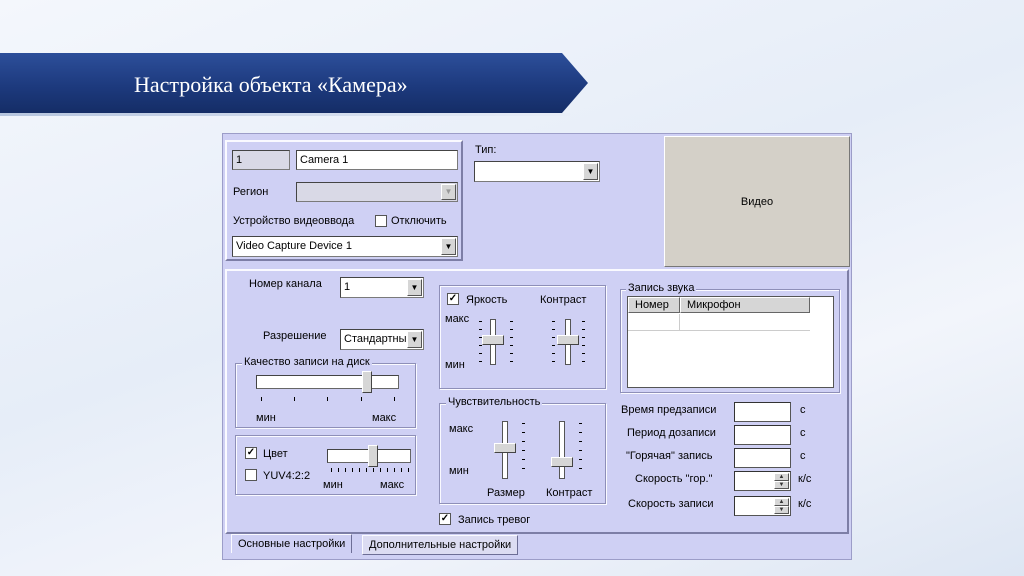 This screenshot has width=1024, height=576. Describe the element at coordinates (295, 336) in the screenshot. I see `resolution-label: Разрешение` at that location.